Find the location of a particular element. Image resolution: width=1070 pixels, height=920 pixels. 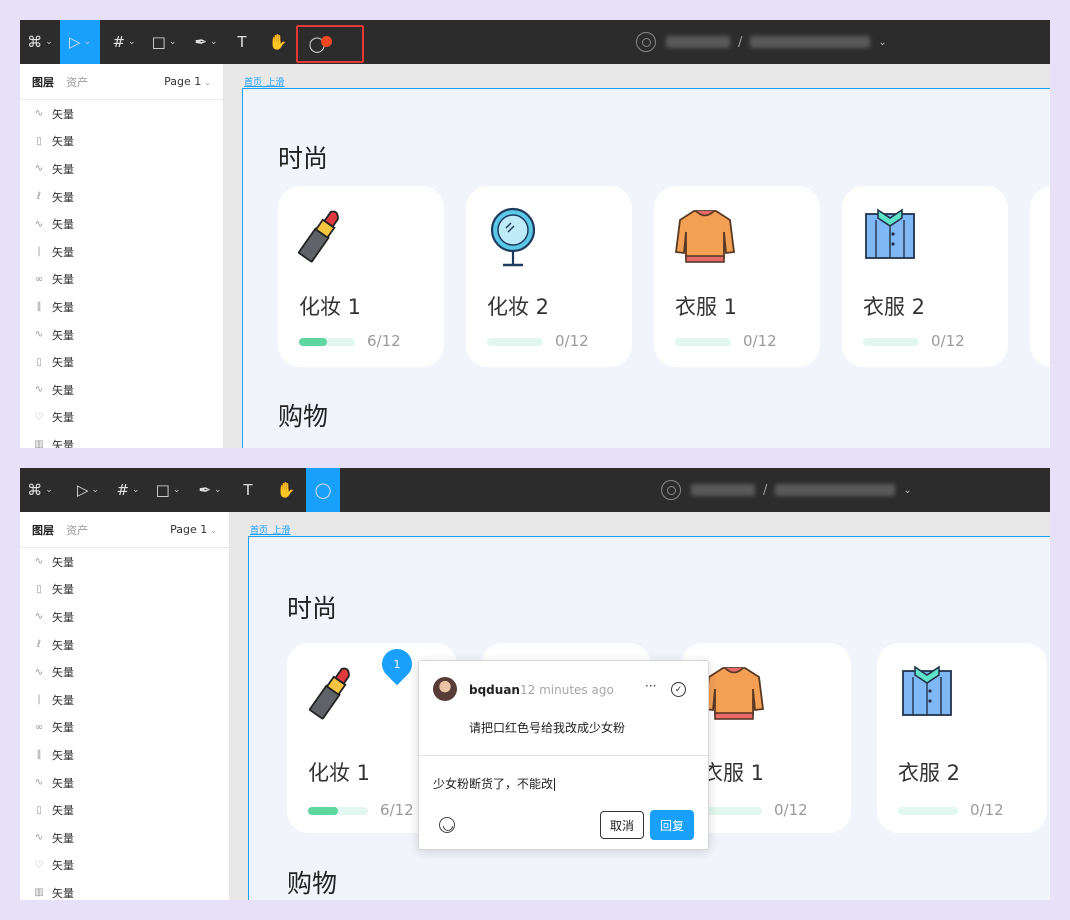

frame-tool-icon: # is located at coordinates (119, 42).